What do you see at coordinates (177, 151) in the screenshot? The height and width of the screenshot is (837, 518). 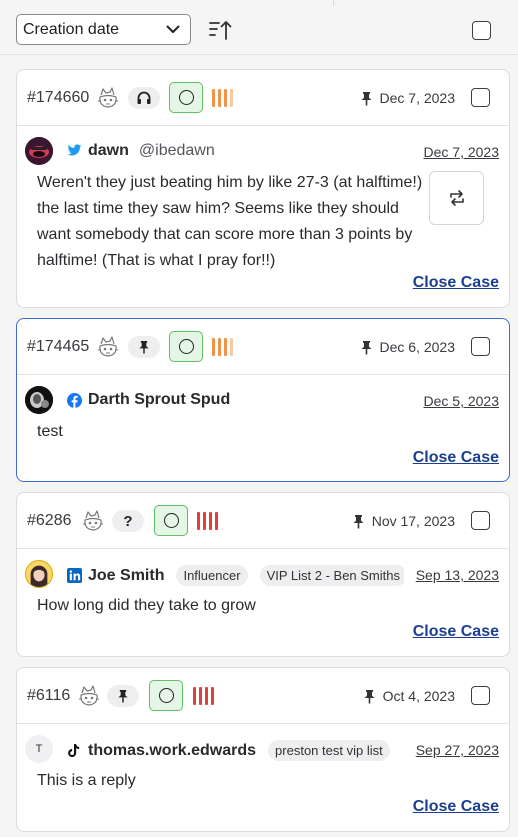 I see `author-handle: @ibedawn` at bounding box center [177, 151].